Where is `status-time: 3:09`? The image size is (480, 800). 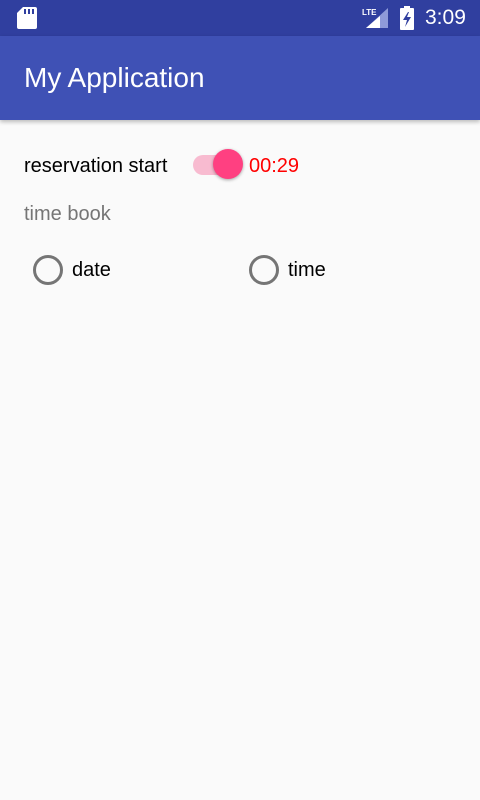 status-time: 3:09 is located at coordinates (445, 17).